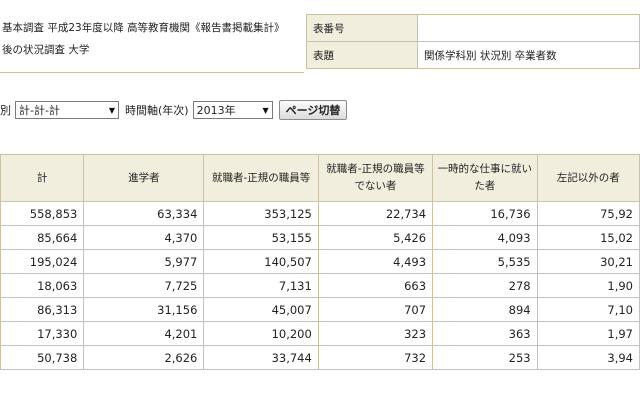 This screenshot has height=400, width=640. I want to click on table-title-value: 関係学科別 状況別 卒業者数, so click(528, 55).